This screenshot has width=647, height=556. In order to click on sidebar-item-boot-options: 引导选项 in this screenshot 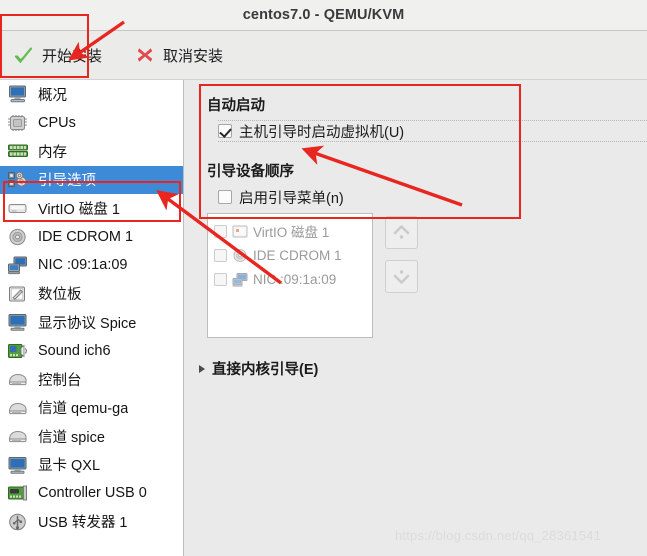, I will do `click(91, 179)`.